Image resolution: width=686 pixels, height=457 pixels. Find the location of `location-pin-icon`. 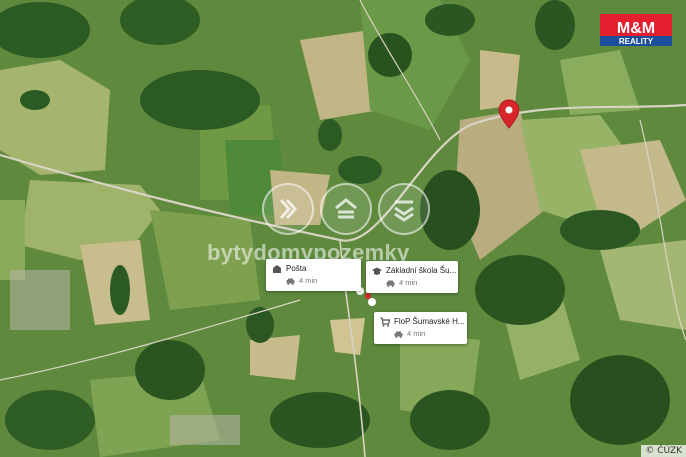

location-pin-icon is located at coordinates (509, 116).